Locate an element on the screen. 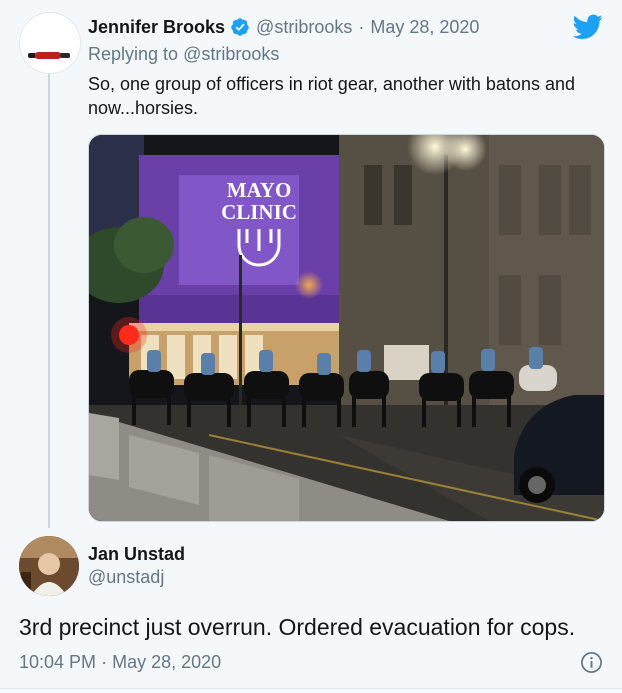 The image size is (622, 693). replying-to-handle: @stribrooks is located at coordinates (231, 54).